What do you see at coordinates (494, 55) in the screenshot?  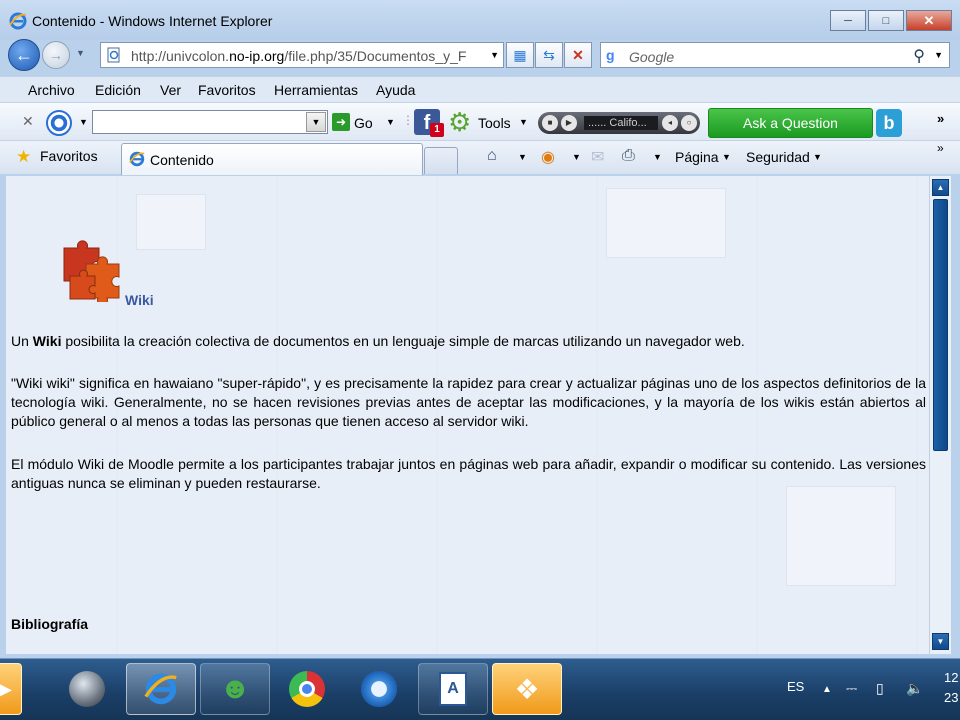 I see `address-dropdown-icon: ▼` at bounding box center [494, 55].